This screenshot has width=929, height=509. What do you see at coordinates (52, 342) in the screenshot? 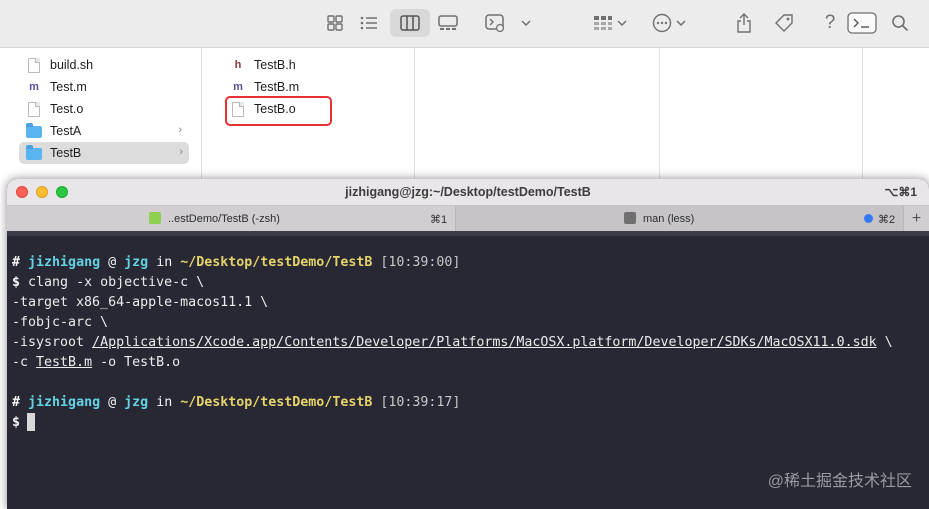
I see `isysroot-flag: -isysroot` at bounding box center [52, 342].